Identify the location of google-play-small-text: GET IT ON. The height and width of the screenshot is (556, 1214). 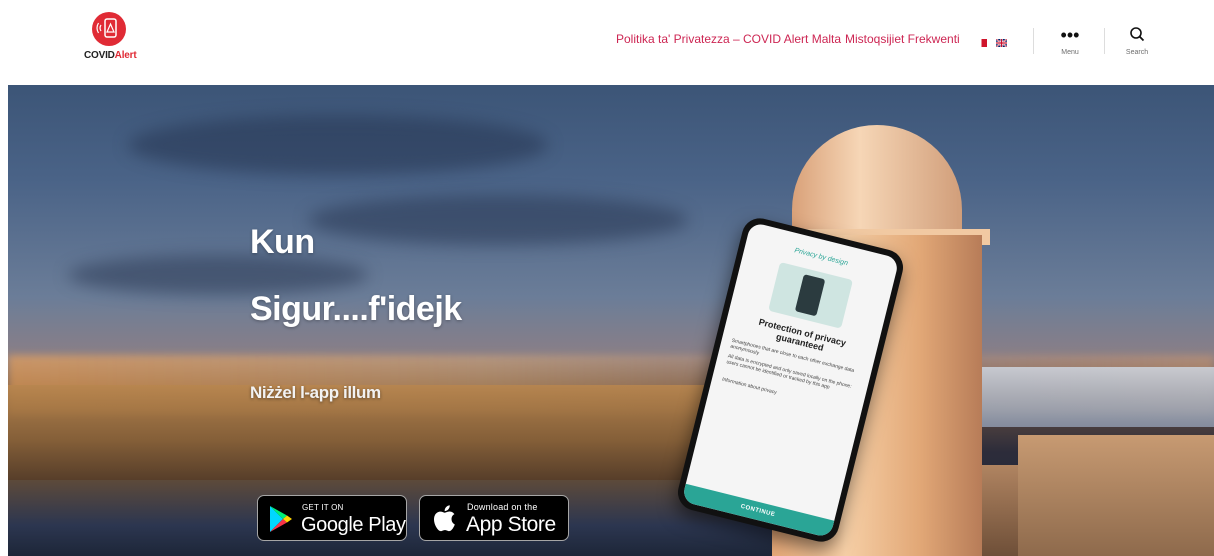
(323, 507).